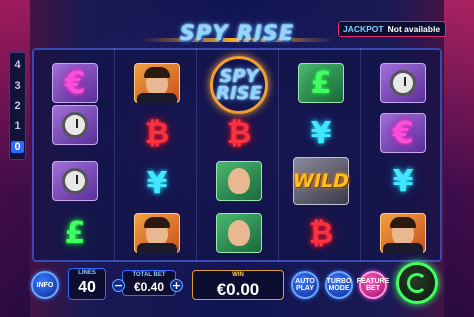 The image size is (474, 317). Describe the element at coordinates (414, 29) in the screenshot. I see `jackpot-value: Not available` at that location.